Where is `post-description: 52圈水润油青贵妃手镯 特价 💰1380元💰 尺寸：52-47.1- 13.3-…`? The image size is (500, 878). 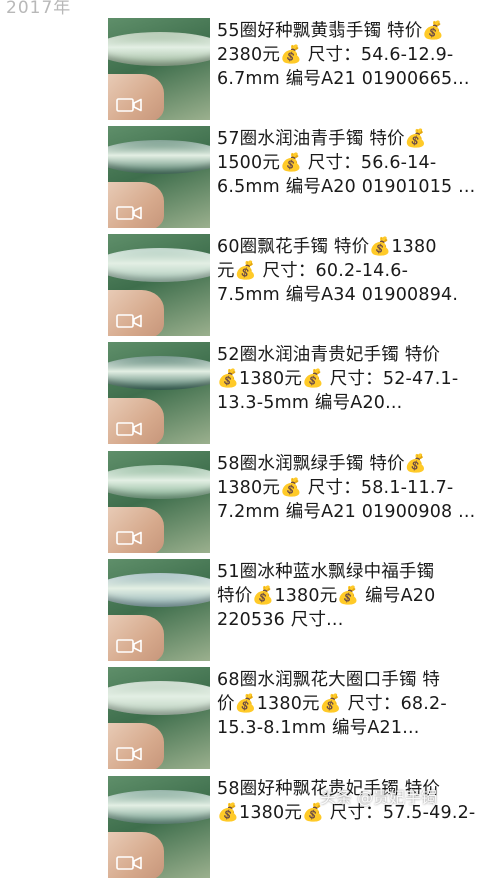
post-description: 52圈水润油青贵妃手镯 特价 💰1380元💰 尺寸：52-47.1- 13.3-… is located at coordinates (338, 379).